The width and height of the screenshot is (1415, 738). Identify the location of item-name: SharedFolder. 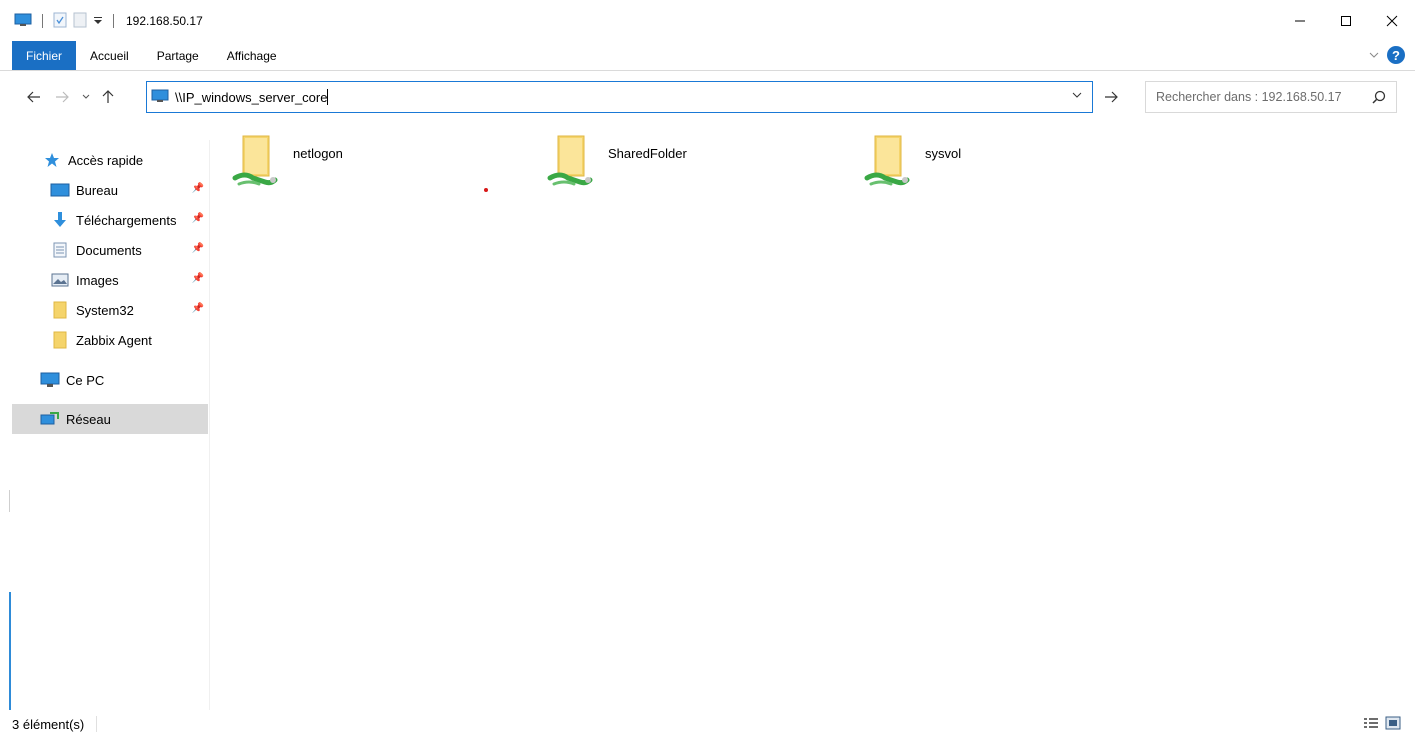
(647, 153).